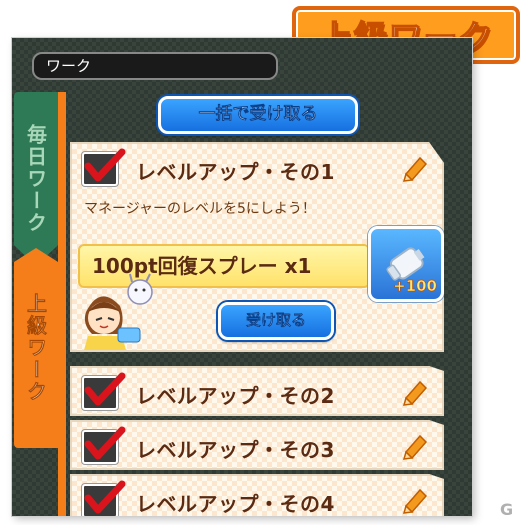 The image size is (526, 525). Describe the element at coordinates (406, 264) in the screenshot. I see `spray-item-icon: +100` at that location.